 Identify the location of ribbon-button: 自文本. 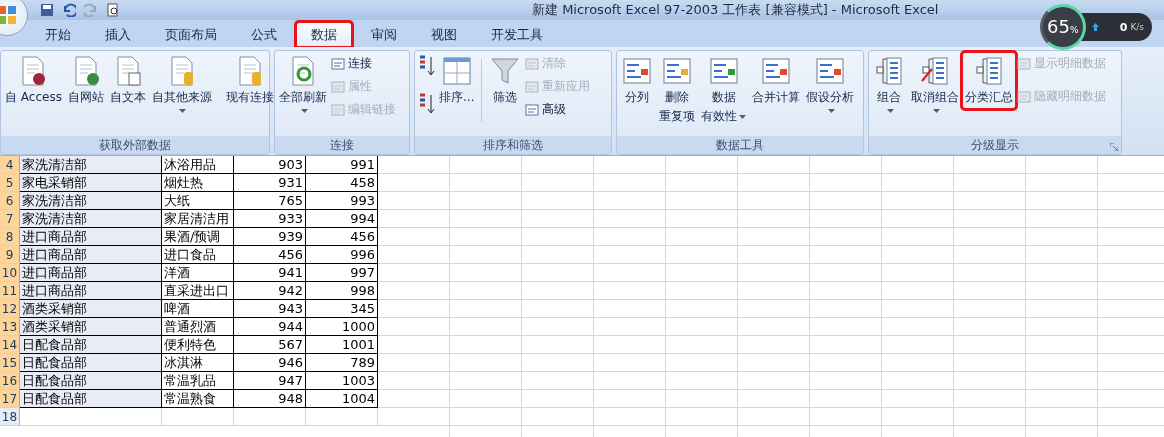
(127, 80).